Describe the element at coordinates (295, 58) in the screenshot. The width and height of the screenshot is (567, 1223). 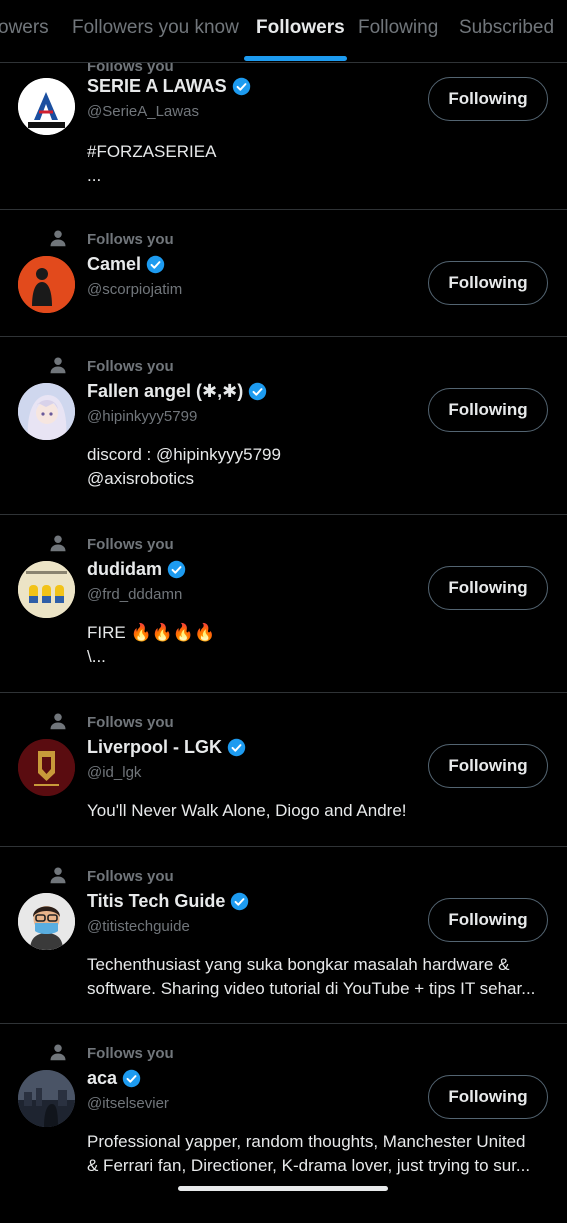
I see `active-tab-indicator` at that location.